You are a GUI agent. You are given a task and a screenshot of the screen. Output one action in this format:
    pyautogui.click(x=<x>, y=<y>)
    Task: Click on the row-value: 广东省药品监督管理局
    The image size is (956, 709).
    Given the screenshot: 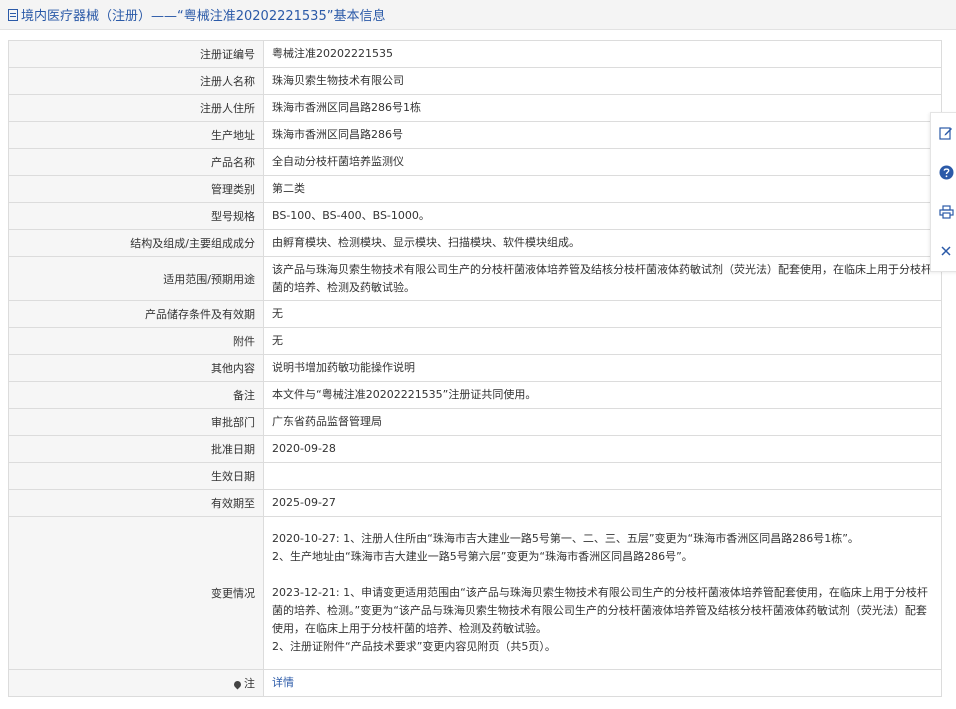 What is the action you would take?
    pyautogui.click(x=602, y=422)
    